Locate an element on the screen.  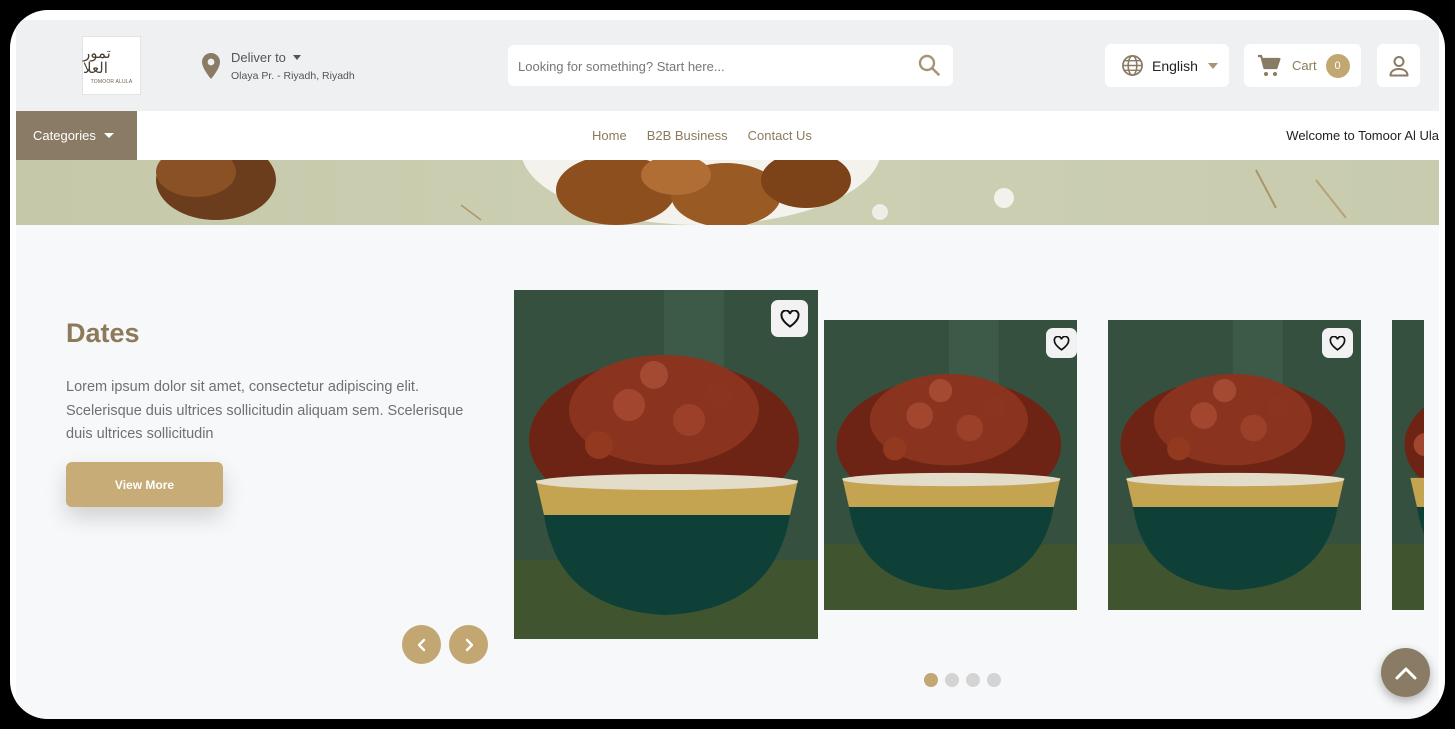
hero-banner is located at coordinates (727, 192).